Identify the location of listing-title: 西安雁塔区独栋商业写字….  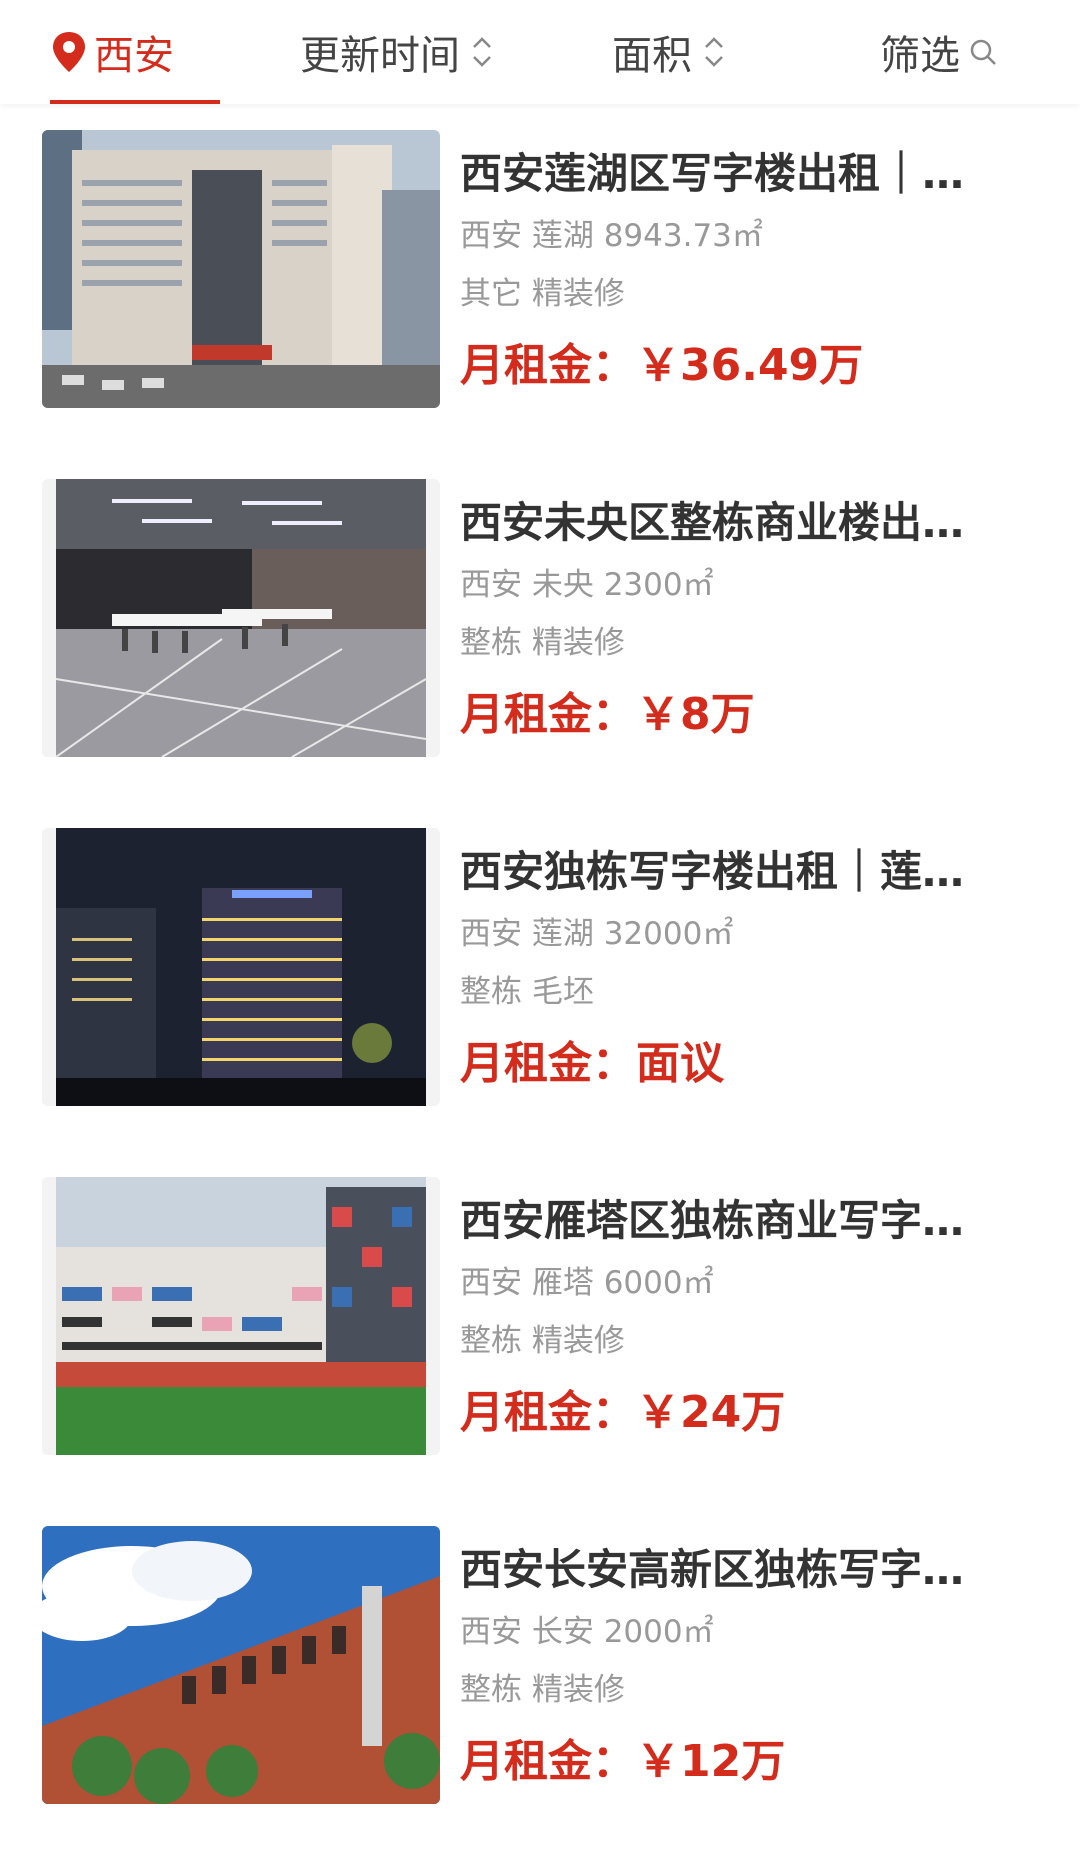
(712, 1220).